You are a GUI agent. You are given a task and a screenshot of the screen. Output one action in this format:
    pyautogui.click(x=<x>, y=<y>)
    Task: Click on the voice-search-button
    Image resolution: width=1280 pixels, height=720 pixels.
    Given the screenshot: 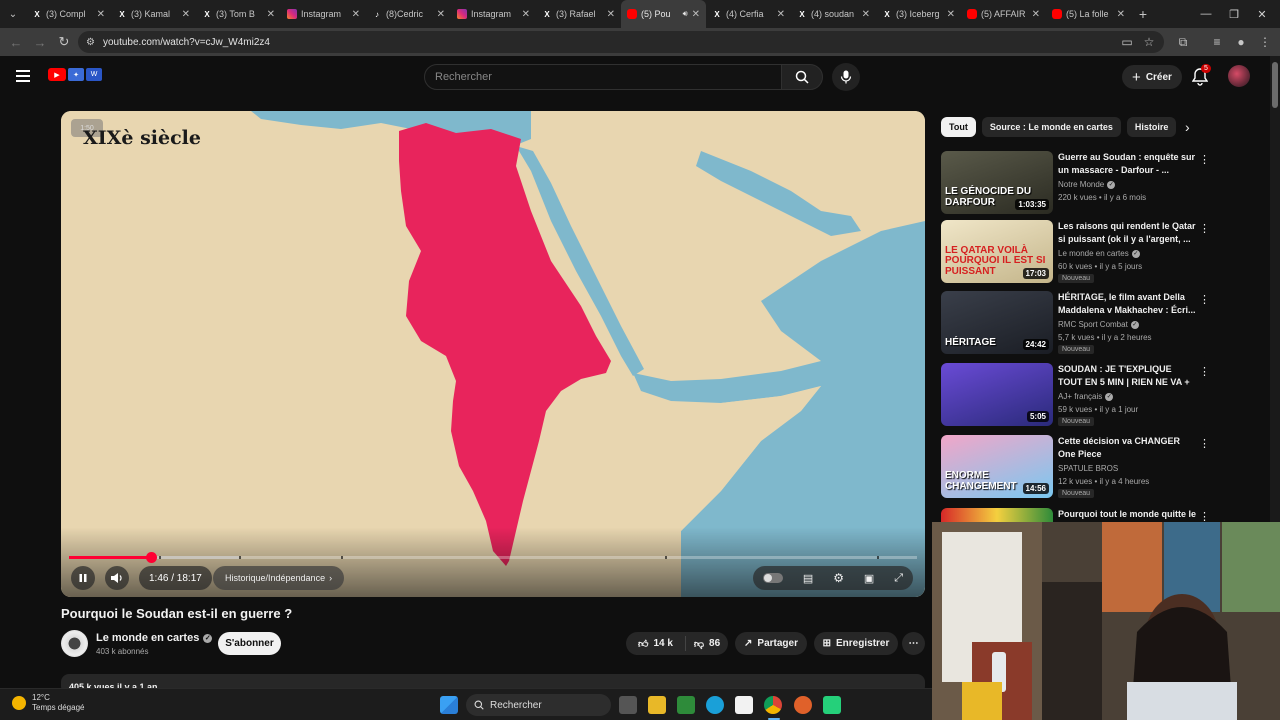 What is the action you would take?
    pyautogui.click(x=846, y=77)
    